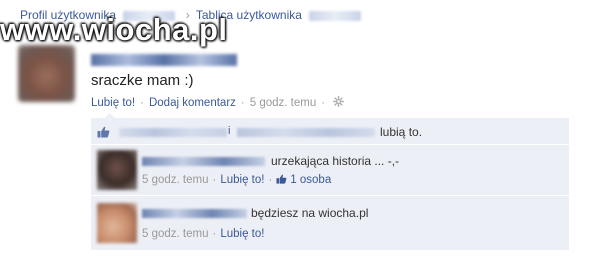 The height and width of the screenshot is (277, 610). Describe the element at coordinates (142, 80) in the screenshot. I see `status-text: sraczke mam :)` at that location.